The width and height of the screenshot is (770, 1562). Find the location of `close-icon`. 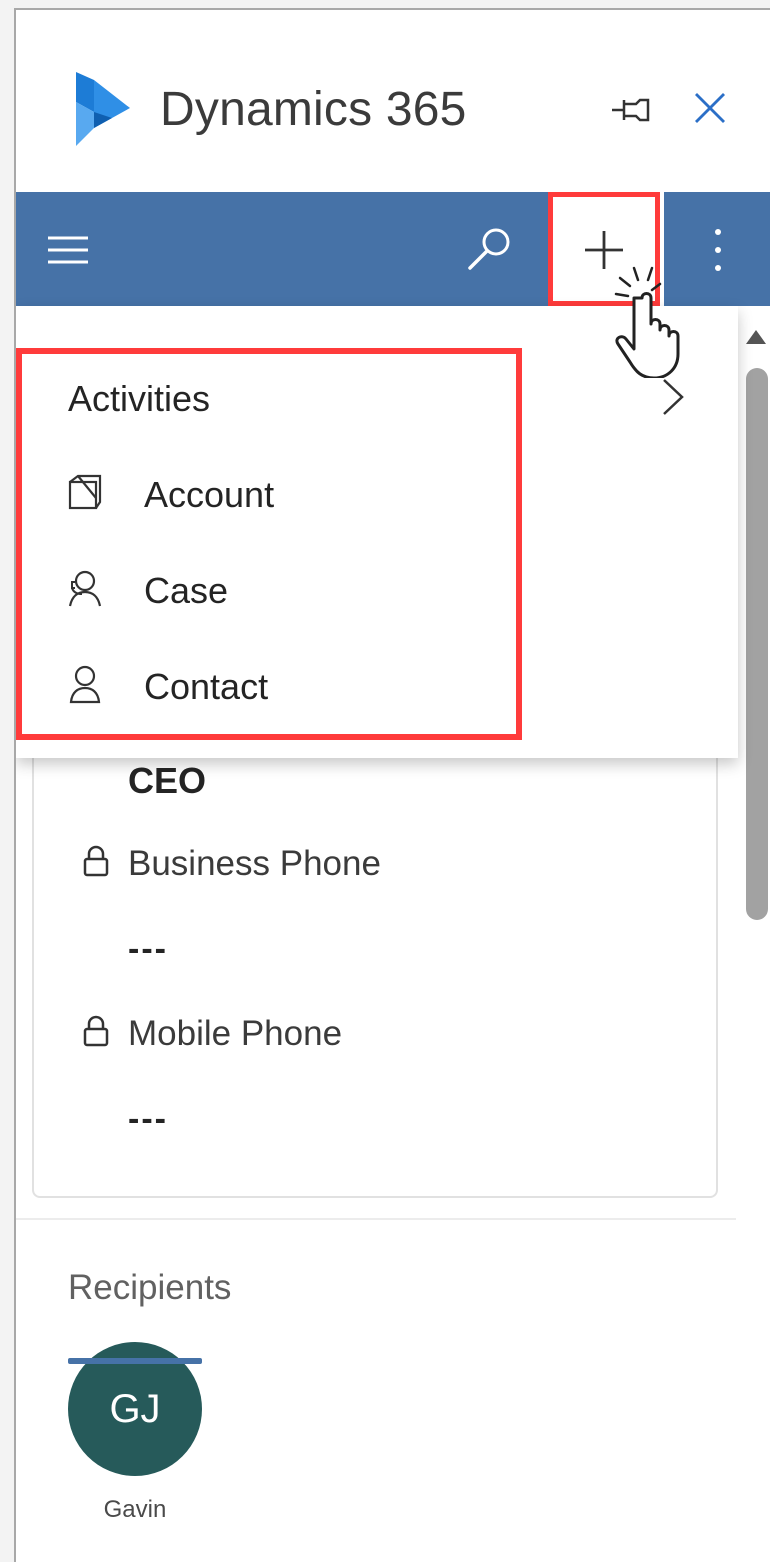

close-icon is located at coordinates (710, 108).